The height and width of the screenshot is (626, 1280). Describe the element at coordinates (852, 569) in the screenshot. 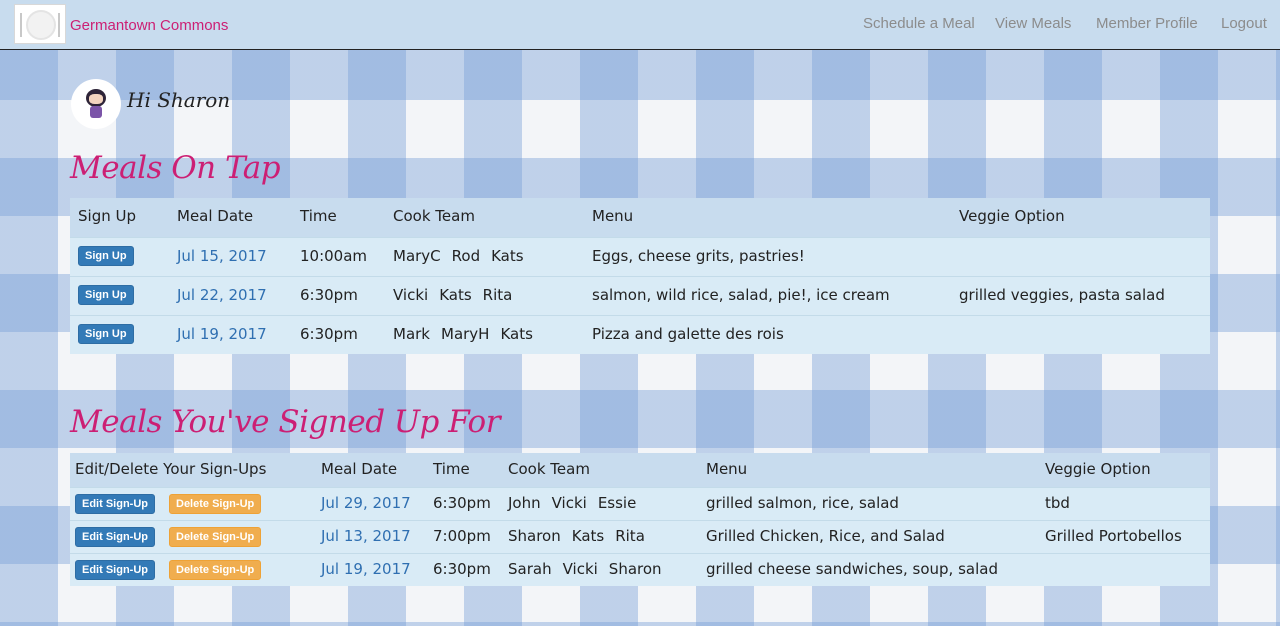

I see `meal-menu: grilled cheese sandwiches, soup, salad` at that location.